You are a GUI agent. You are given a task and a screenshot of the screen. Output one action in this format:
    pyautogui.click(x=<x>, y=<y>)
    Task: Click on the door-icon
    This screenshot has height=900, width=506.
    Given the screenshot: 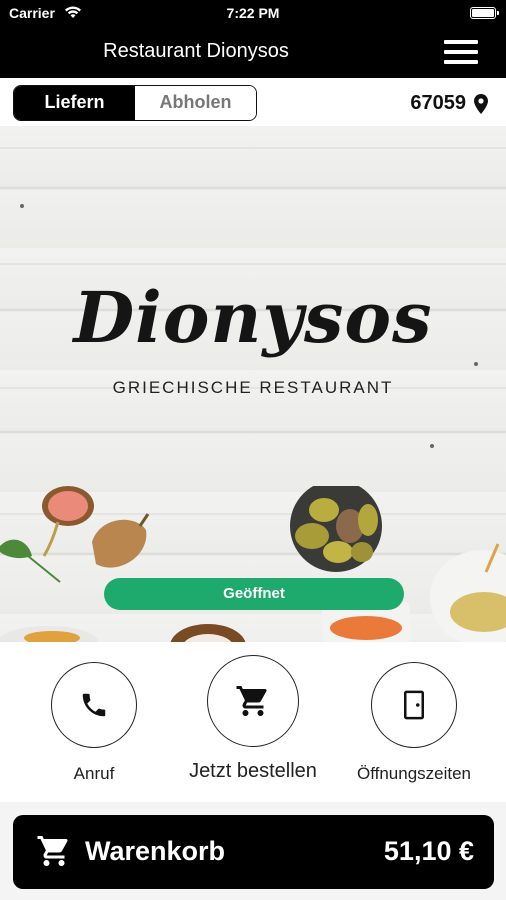 What is the action you would take?
    pyautogui.click(x=414, y=705)
    